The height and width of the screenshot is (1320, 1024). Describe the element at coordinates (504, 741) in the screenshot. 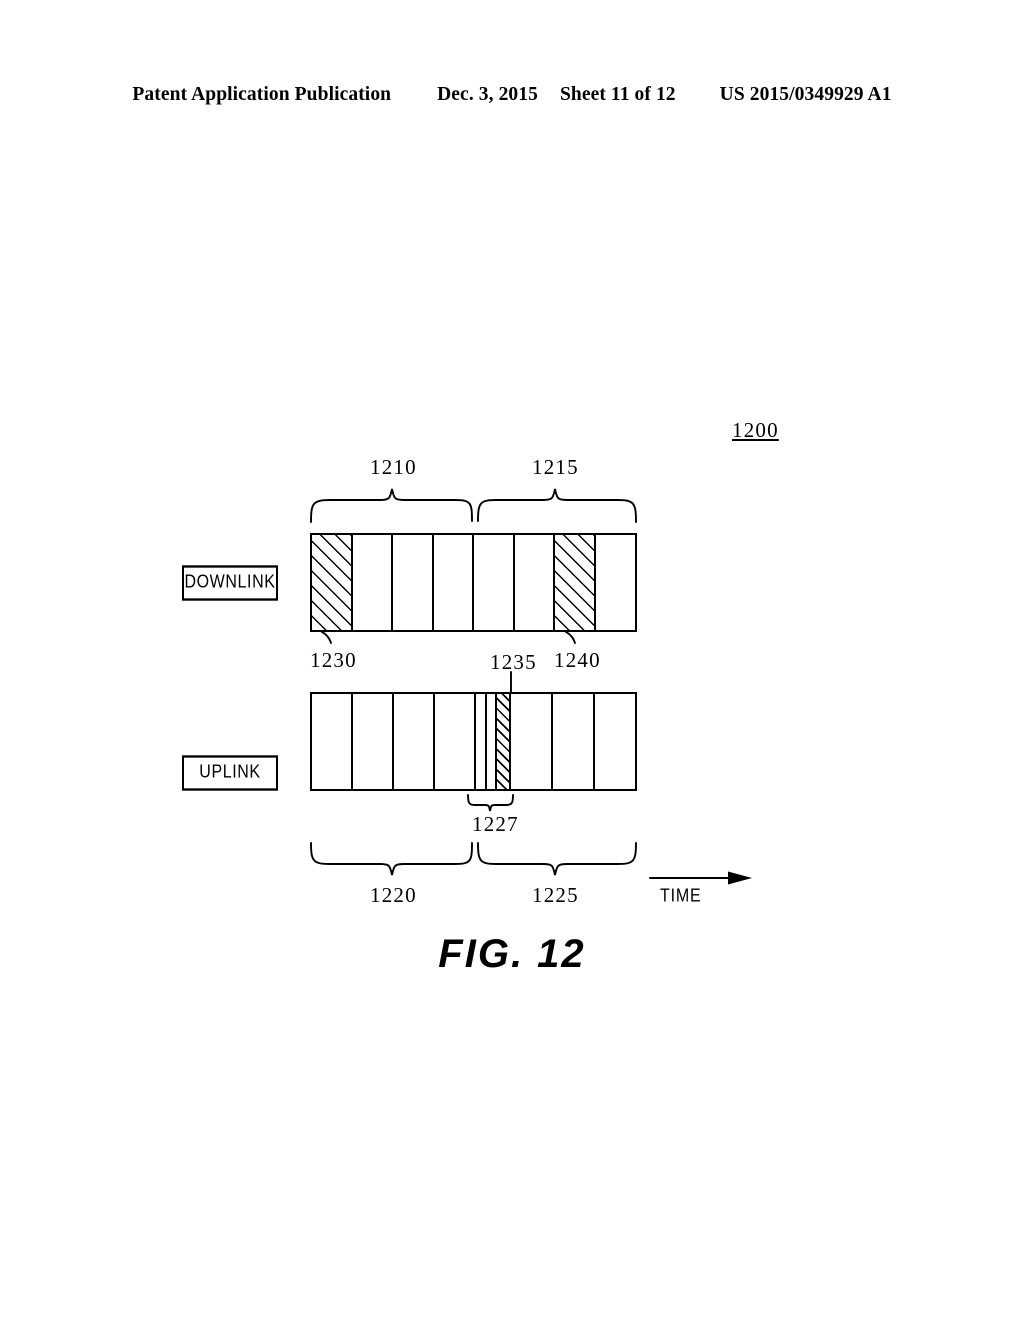

I see `uplink-narrow-slot-2-hatched` at that location.